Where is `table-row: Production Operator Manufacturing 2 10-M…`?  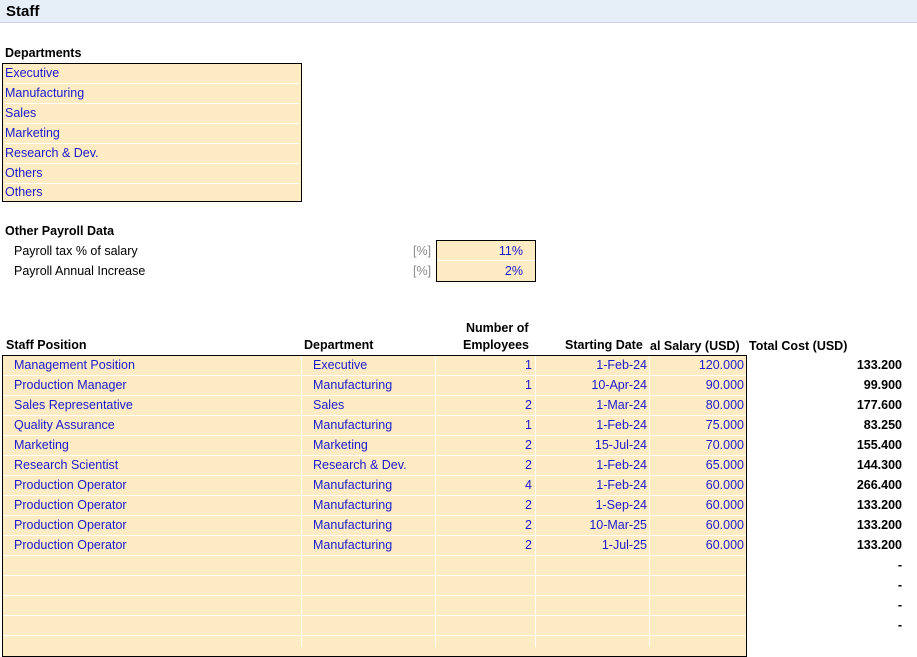
table-row: Production Operator Manufacturing 2 10-M… is located at coordinates (458, 525).